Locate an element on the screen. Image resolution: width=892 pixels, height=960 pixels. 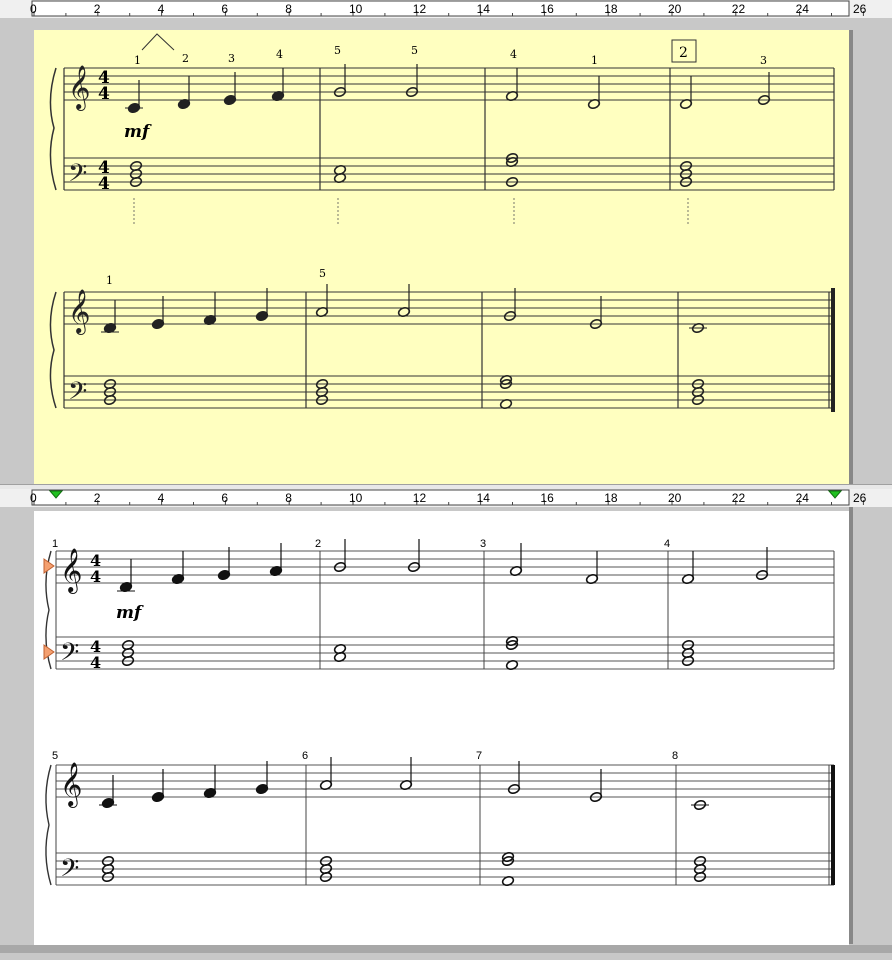
measure-number-8: 8 is located at coordinates (675, 756).